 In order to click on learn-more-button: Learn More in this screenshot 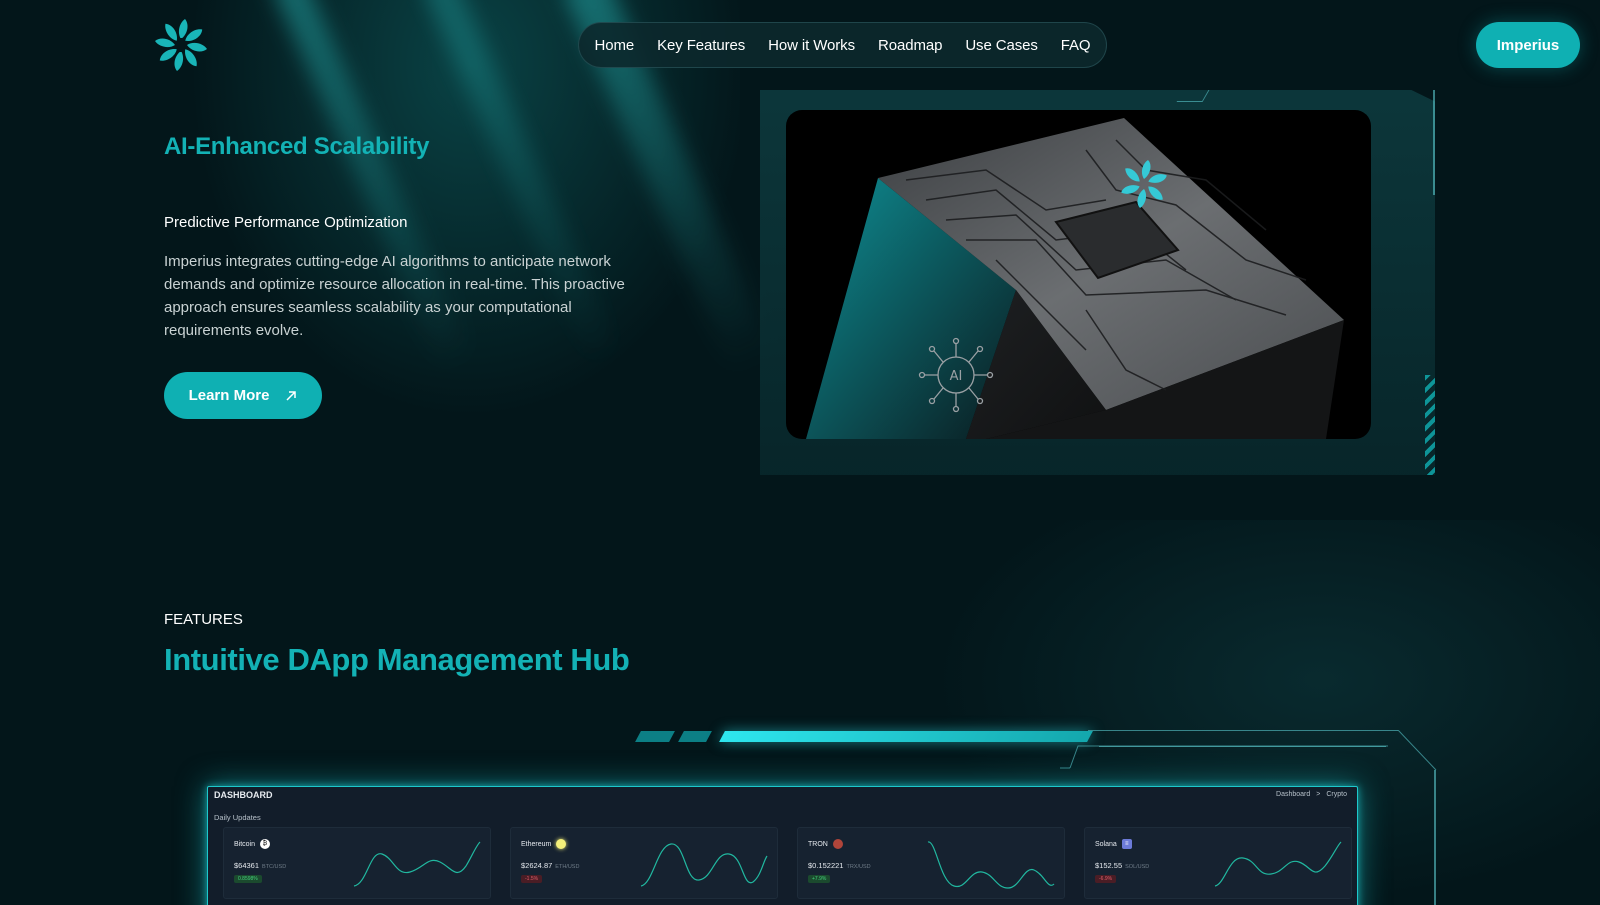, I will do `click(243, 395)`.